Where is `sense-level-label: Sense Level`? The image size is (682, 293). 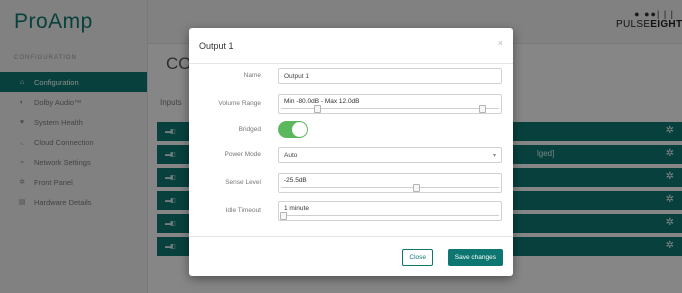
sense-level-label: Sense Level is located at coordinates (243, 182).